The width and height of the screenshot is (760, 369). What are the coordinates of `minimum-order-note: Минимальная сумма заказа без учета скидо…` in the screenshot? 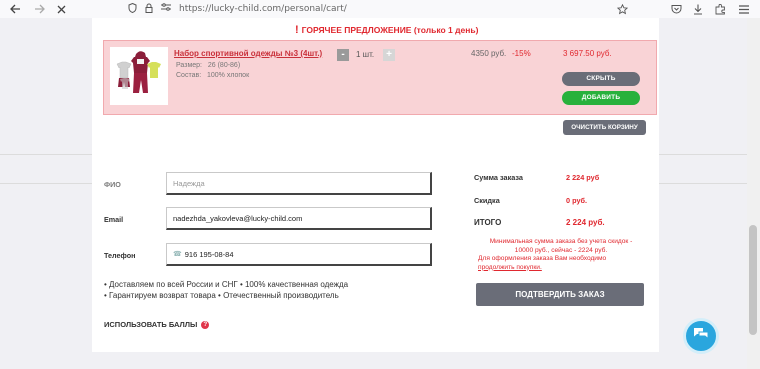 It's located at (561, 255).